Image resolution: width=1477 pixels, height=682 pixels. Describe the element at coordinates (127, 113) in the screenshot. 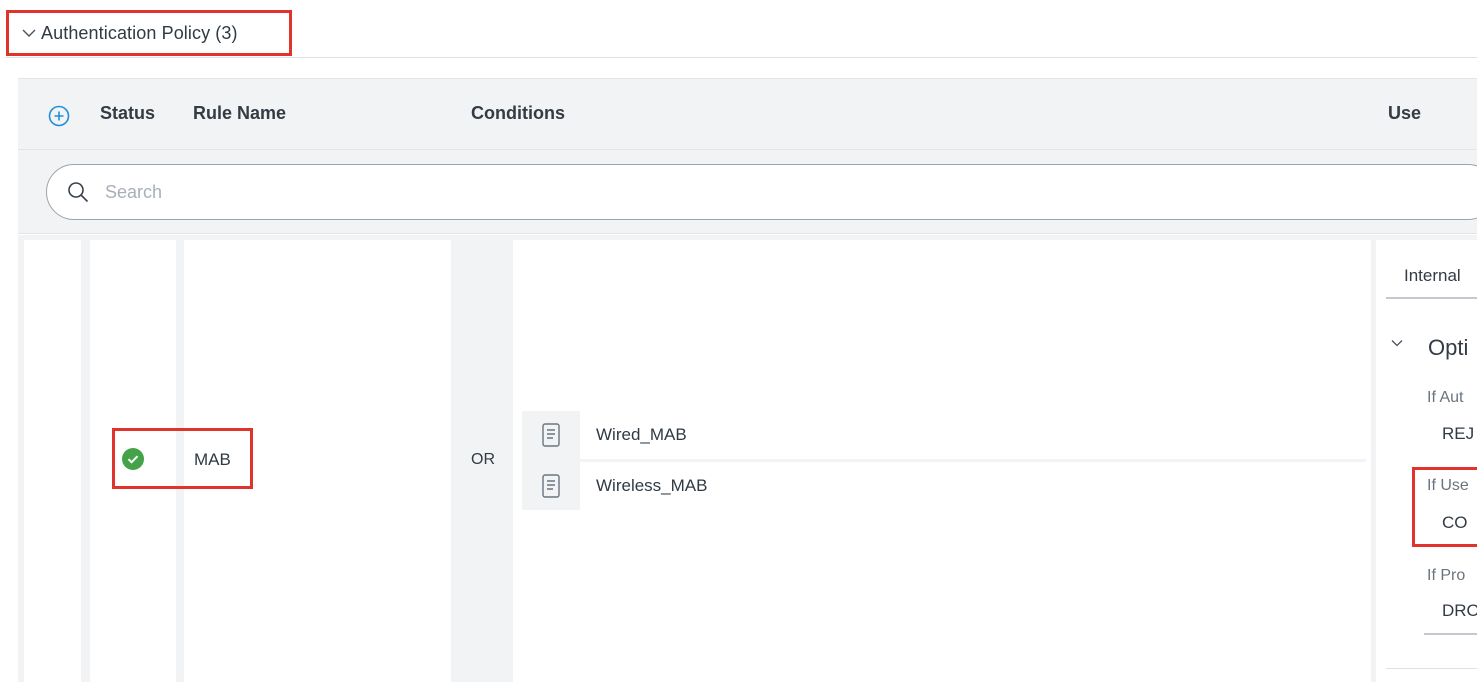

I see `column-header-status: Status` at that location.